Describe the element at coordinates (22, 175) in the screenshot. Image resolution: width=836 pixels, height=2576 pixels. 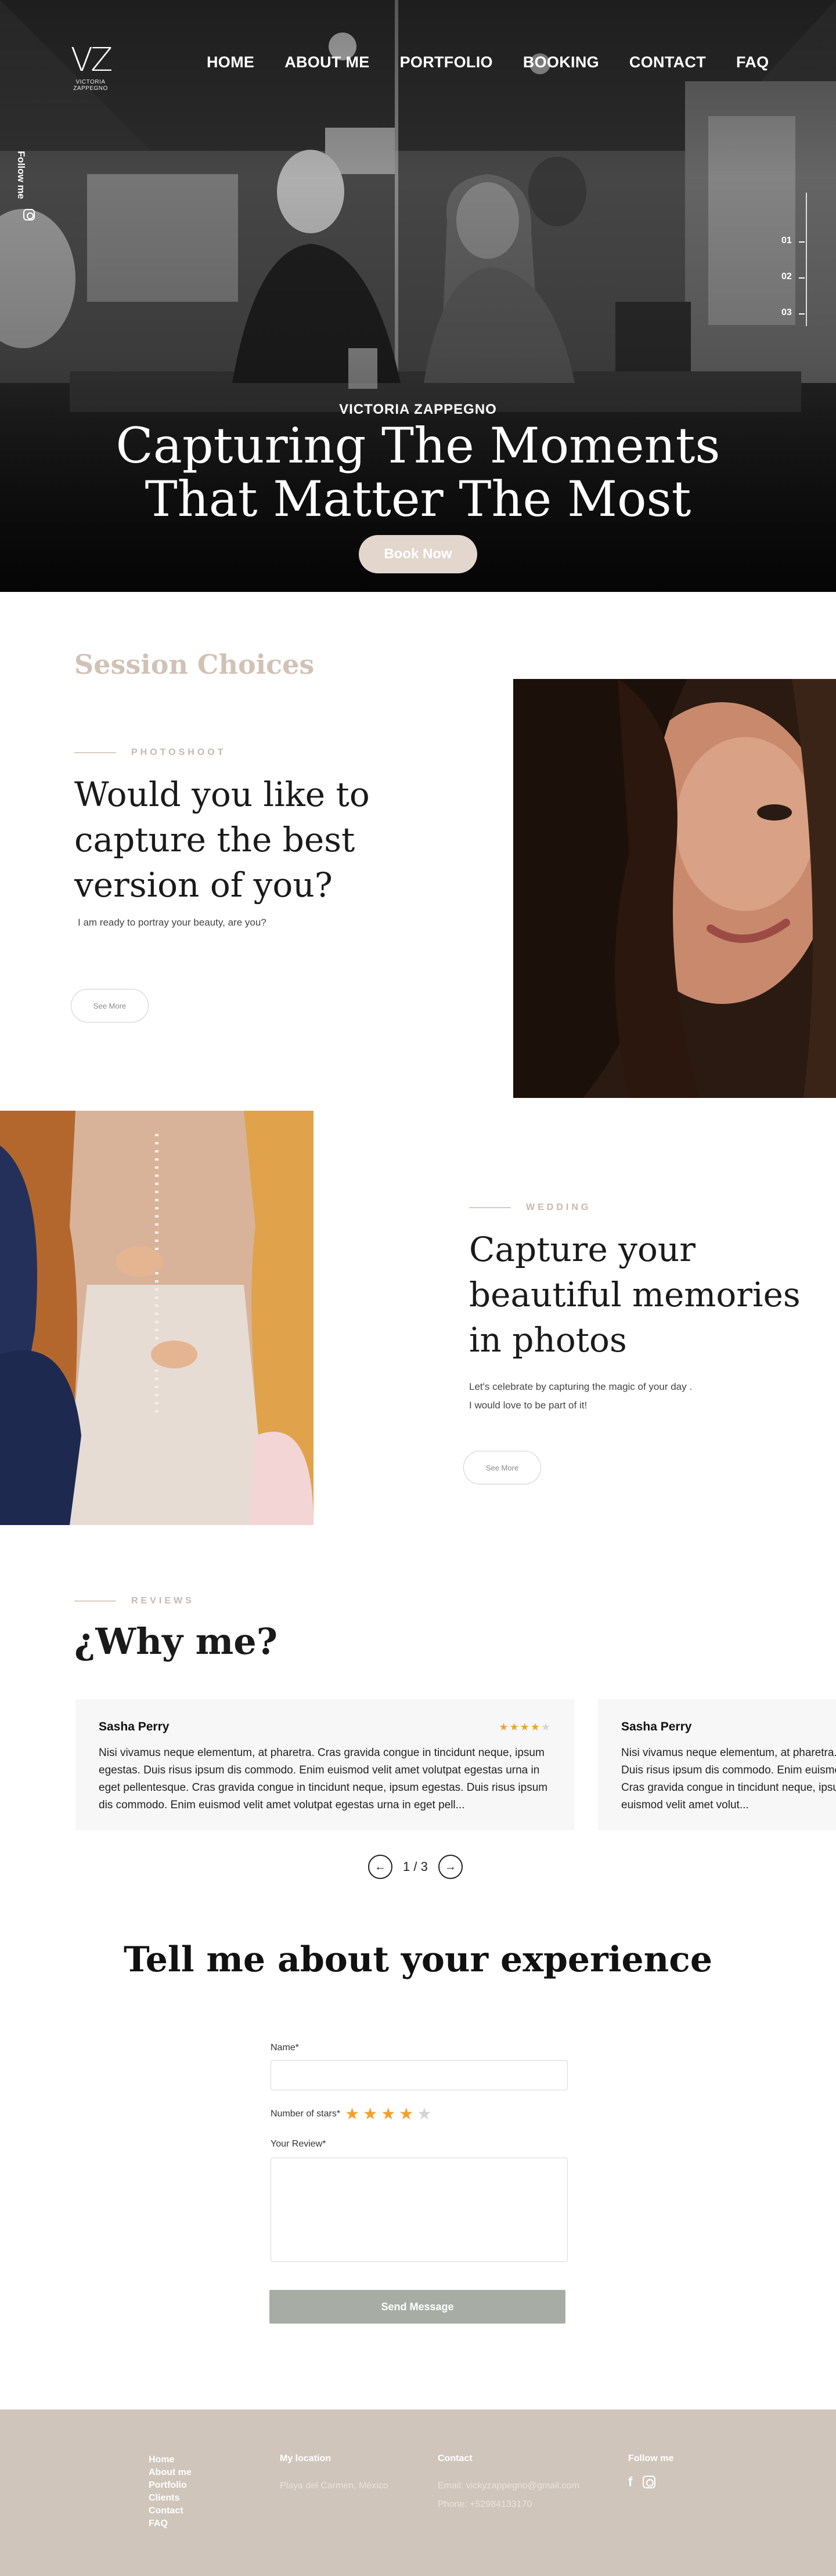
I see `follow-me-label: Follow me` at that location.